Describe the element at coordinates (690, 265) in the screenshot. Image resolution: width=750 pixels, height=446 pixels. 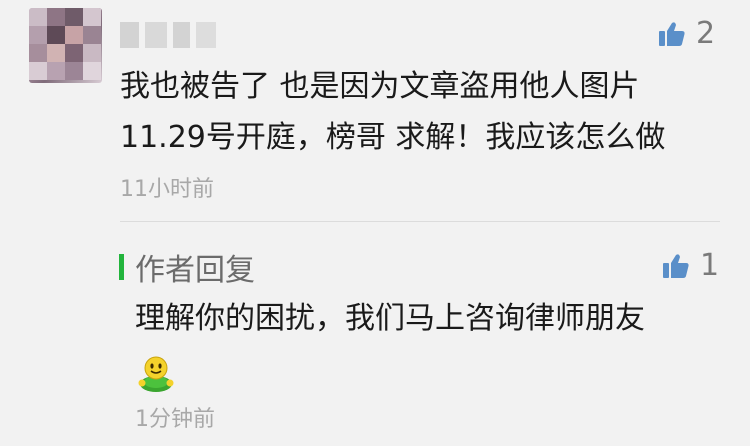
I see `reply-like-button: 1` at that location.